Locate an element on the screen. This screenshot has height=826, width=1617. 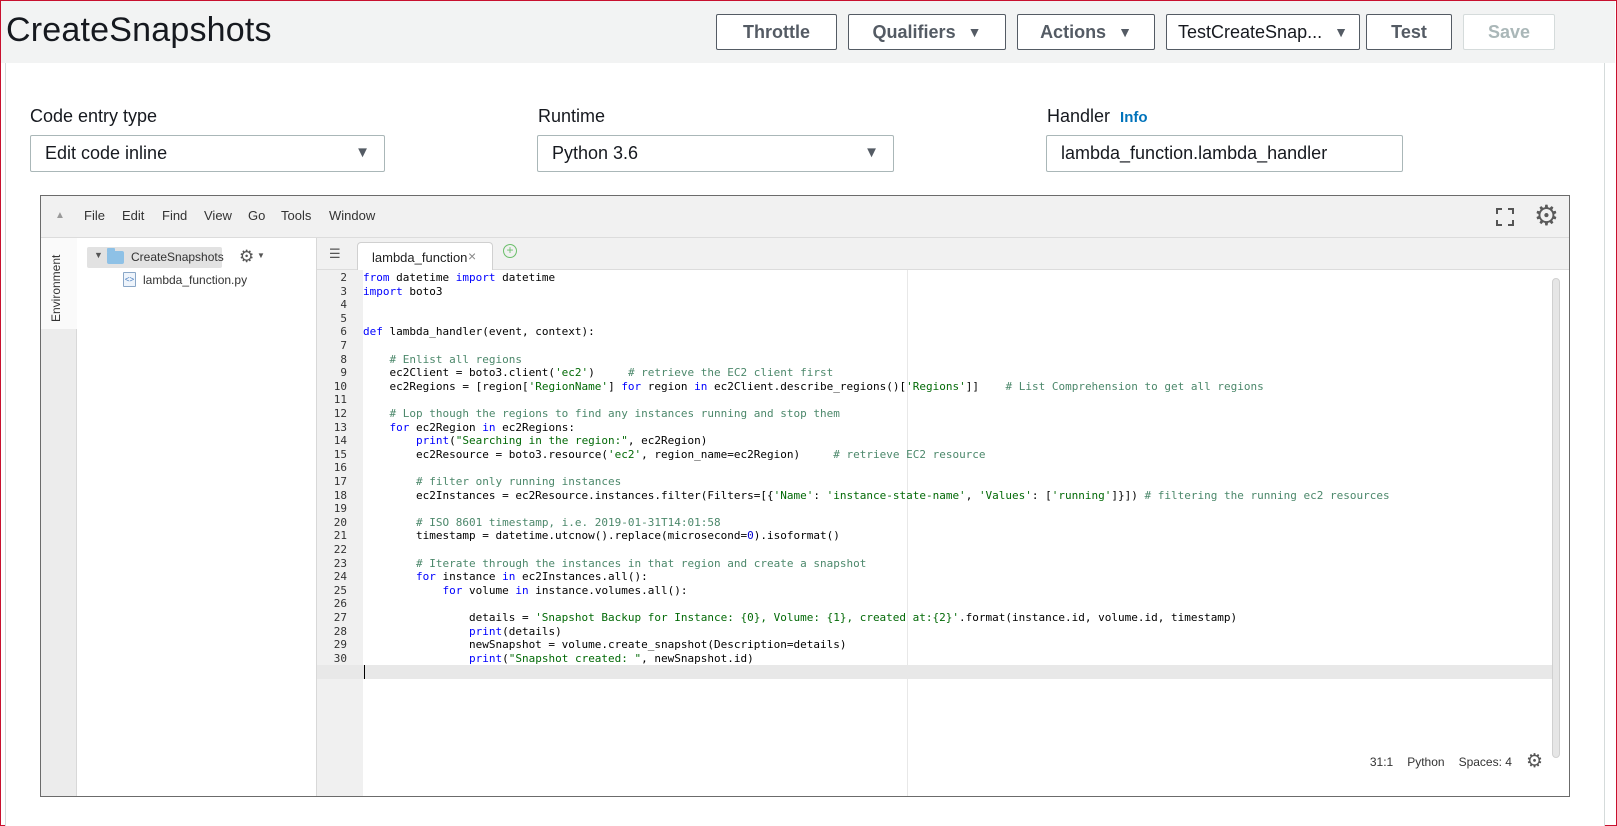
menu-find: Find is located at coordinates (174, 215).